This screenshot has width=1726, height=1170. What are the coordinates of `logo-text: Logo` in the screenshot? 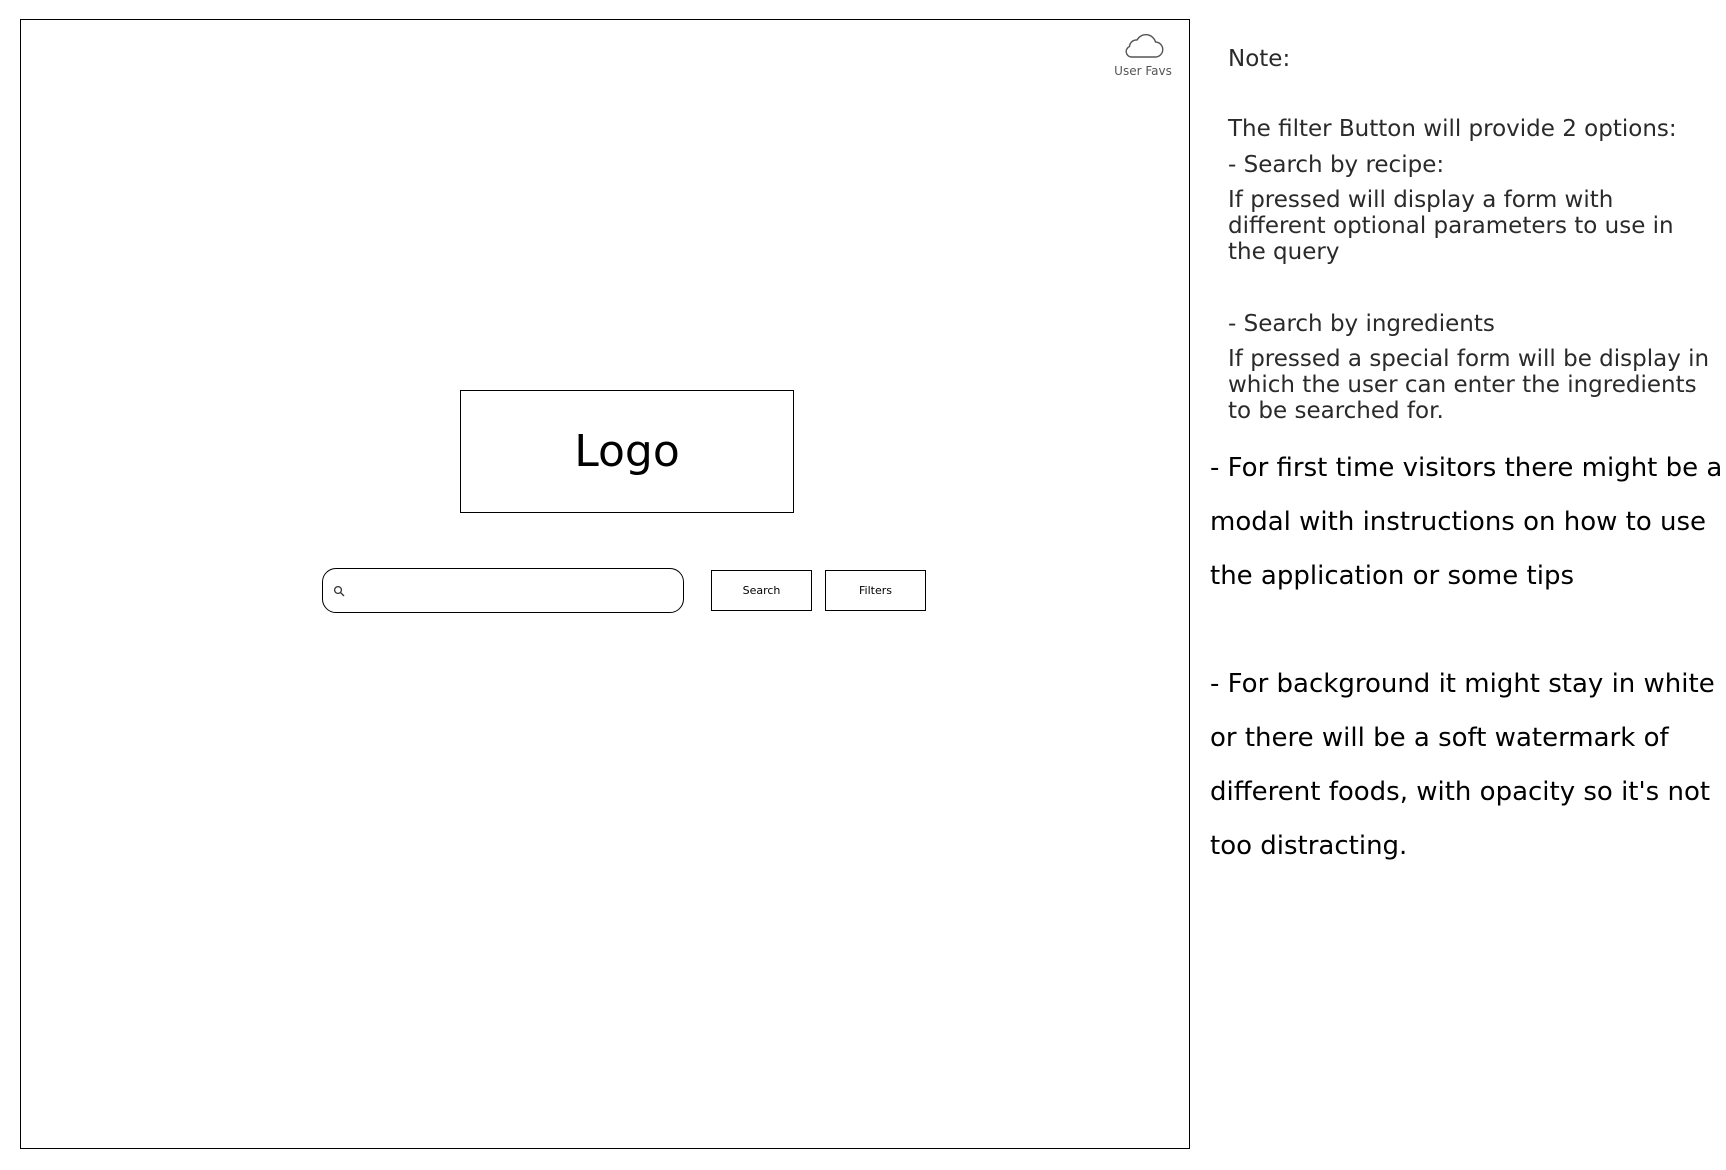 It's located at (627, 451).